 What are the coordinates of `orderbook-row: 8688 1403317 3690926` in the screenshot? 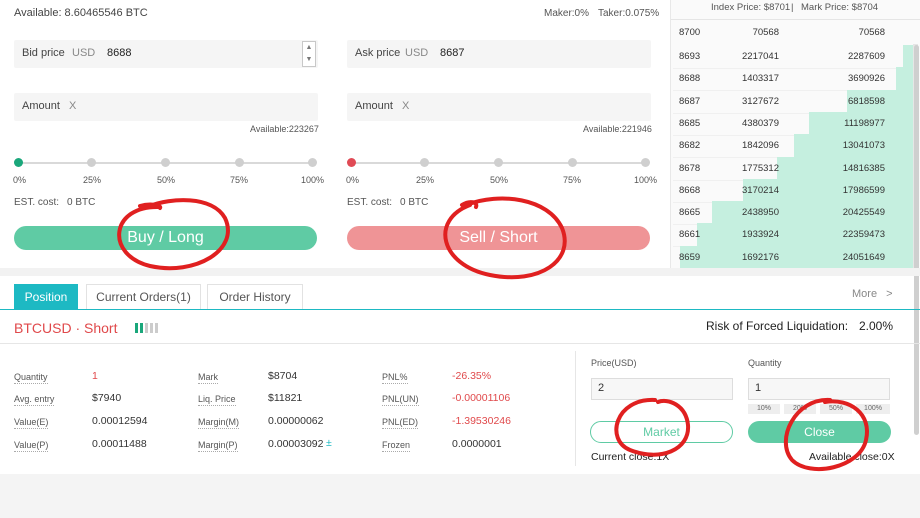 It's located at (794, 79).